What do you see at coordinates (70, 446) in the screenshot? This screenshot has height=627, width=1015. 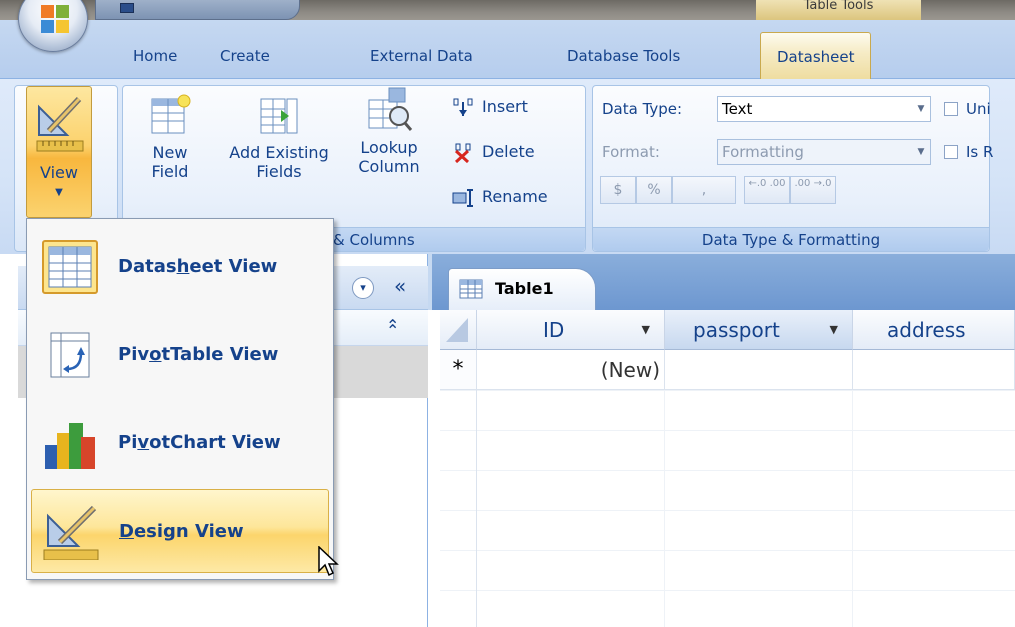 I see `pivotchart-view-icon` at bounding box center [70, 446].